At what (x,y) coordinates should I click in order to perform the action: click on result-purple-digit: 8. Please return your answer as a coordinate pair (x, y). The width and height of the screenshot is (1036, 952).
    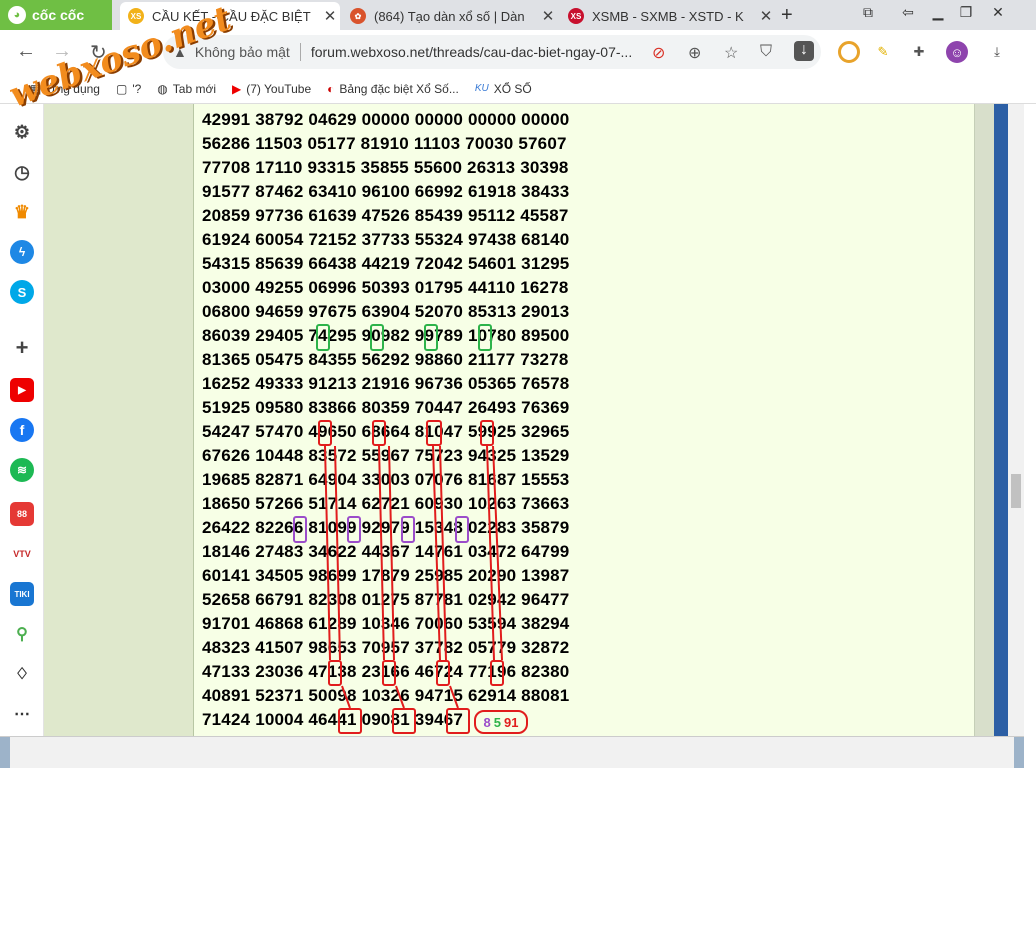
    Looking at the image, I should click on (487, 722).